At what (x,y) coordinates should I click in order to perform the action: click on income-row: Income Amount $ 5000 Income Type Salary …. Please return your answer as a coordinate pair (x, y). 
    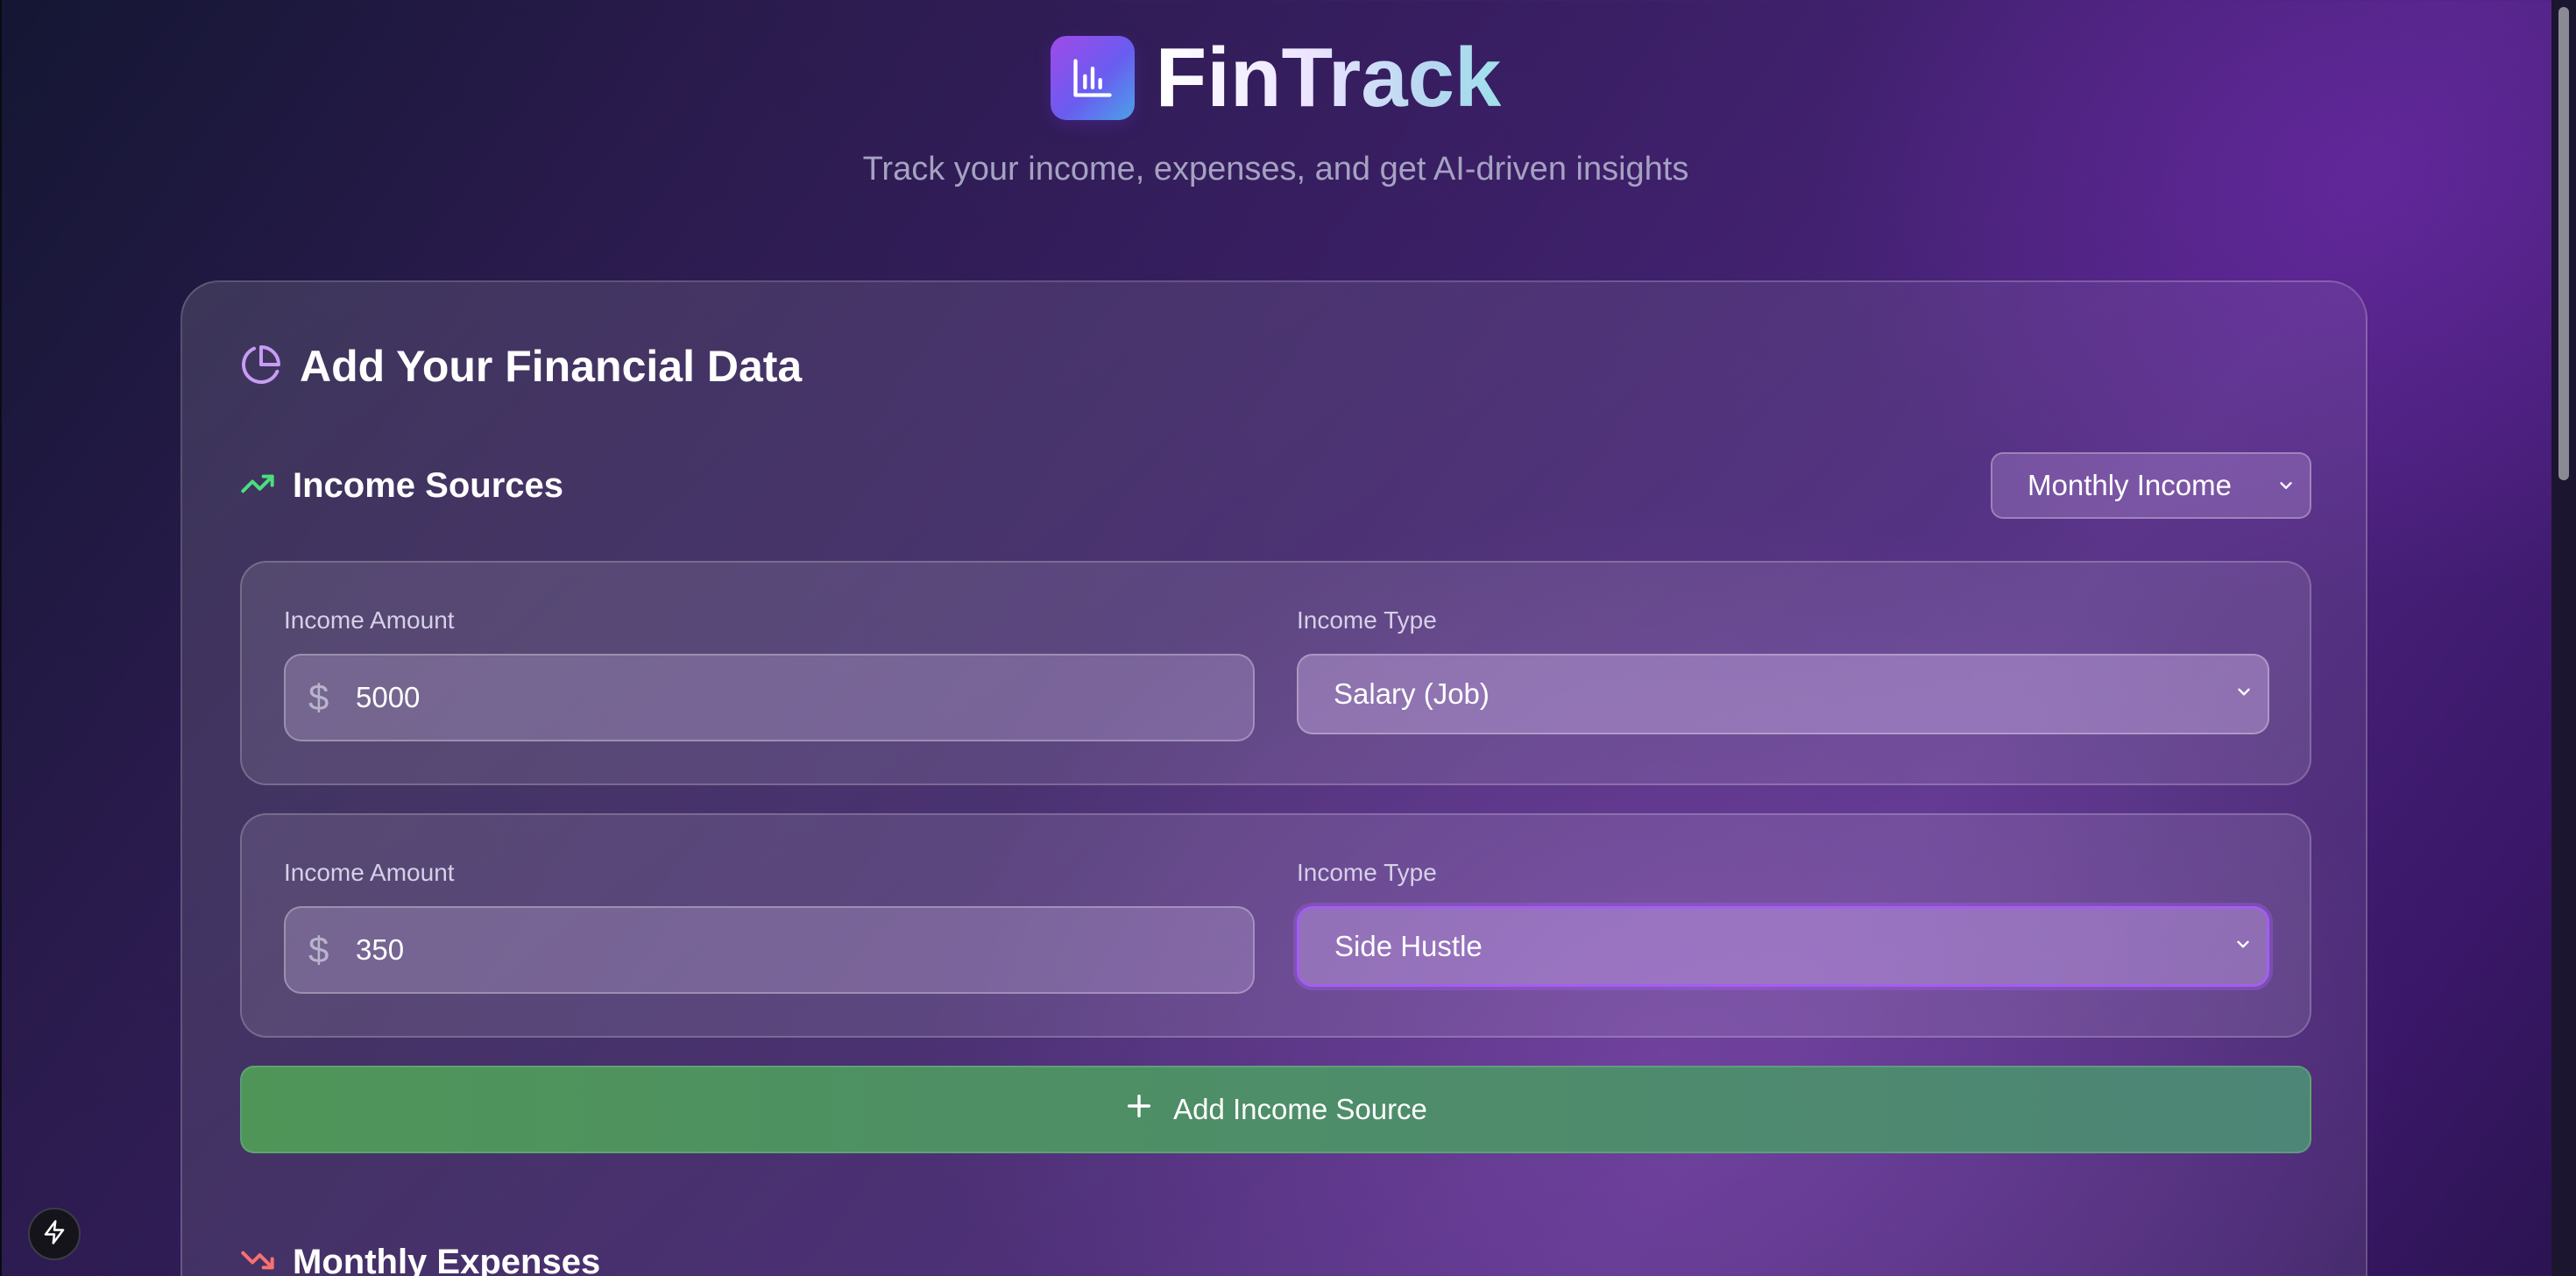
    Looking at the image, I should click on (1275, 673).